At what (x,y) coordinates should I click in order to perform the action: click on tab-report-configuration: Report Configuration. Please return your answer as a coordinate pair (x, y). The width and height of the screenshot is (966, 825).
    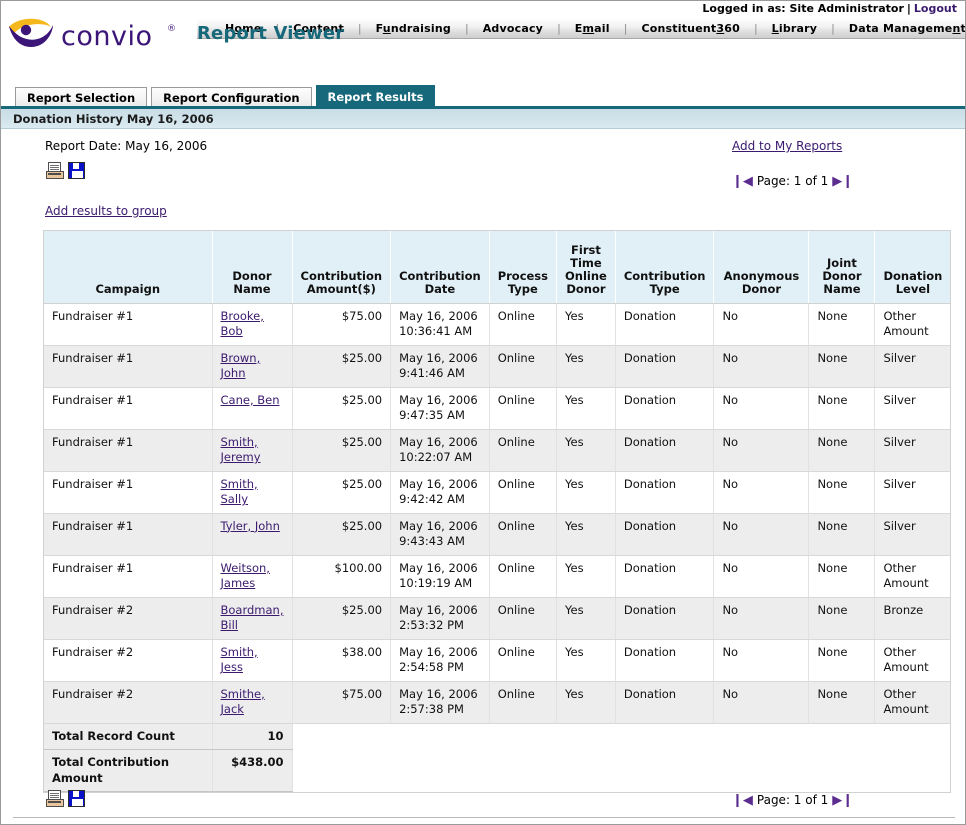
    Looking at the image, I should click on (231, 97).